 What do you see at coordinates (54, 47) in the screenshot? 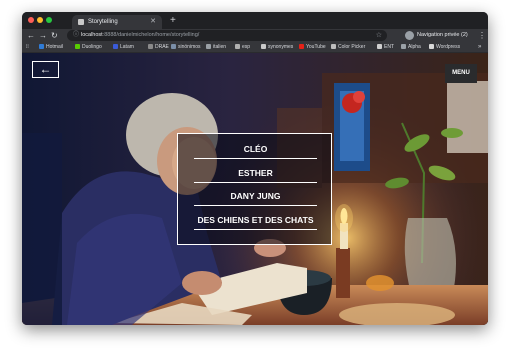
I see `bookmark-label: Hotmail` at bounding box center [54, 47].